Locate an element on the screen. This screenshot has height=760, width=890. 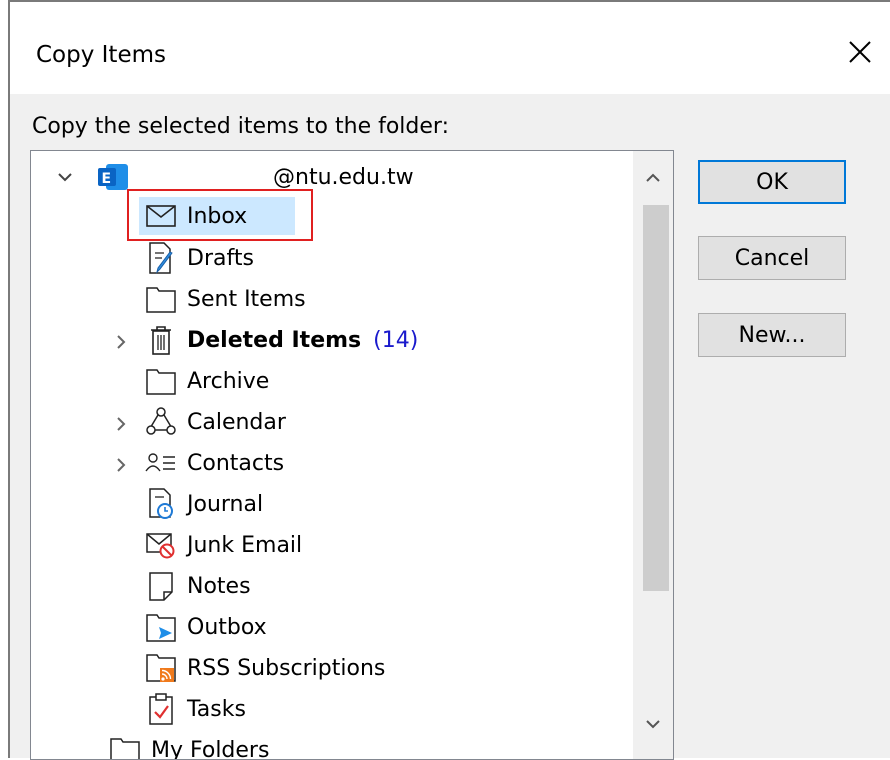
trash-icon is located at coordinates (161, 340).